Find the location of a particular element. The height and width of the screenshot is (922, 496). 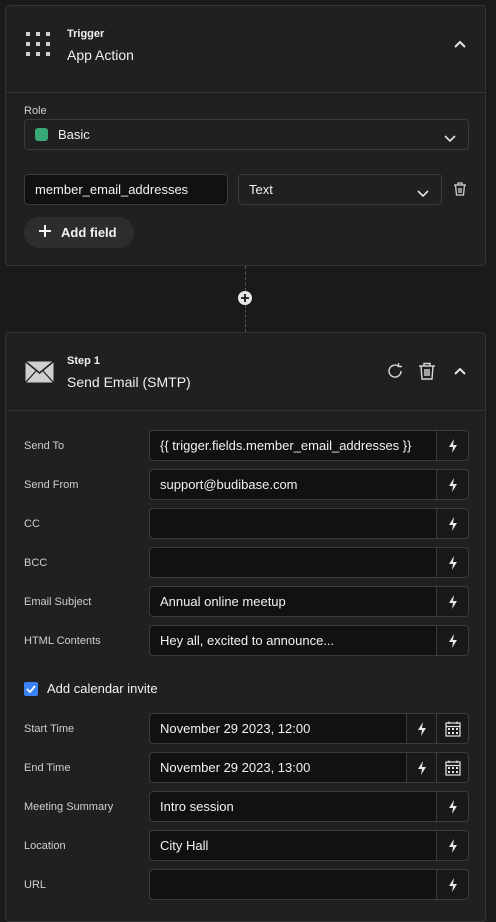

bcc-field is located at coordinates (309, 562).